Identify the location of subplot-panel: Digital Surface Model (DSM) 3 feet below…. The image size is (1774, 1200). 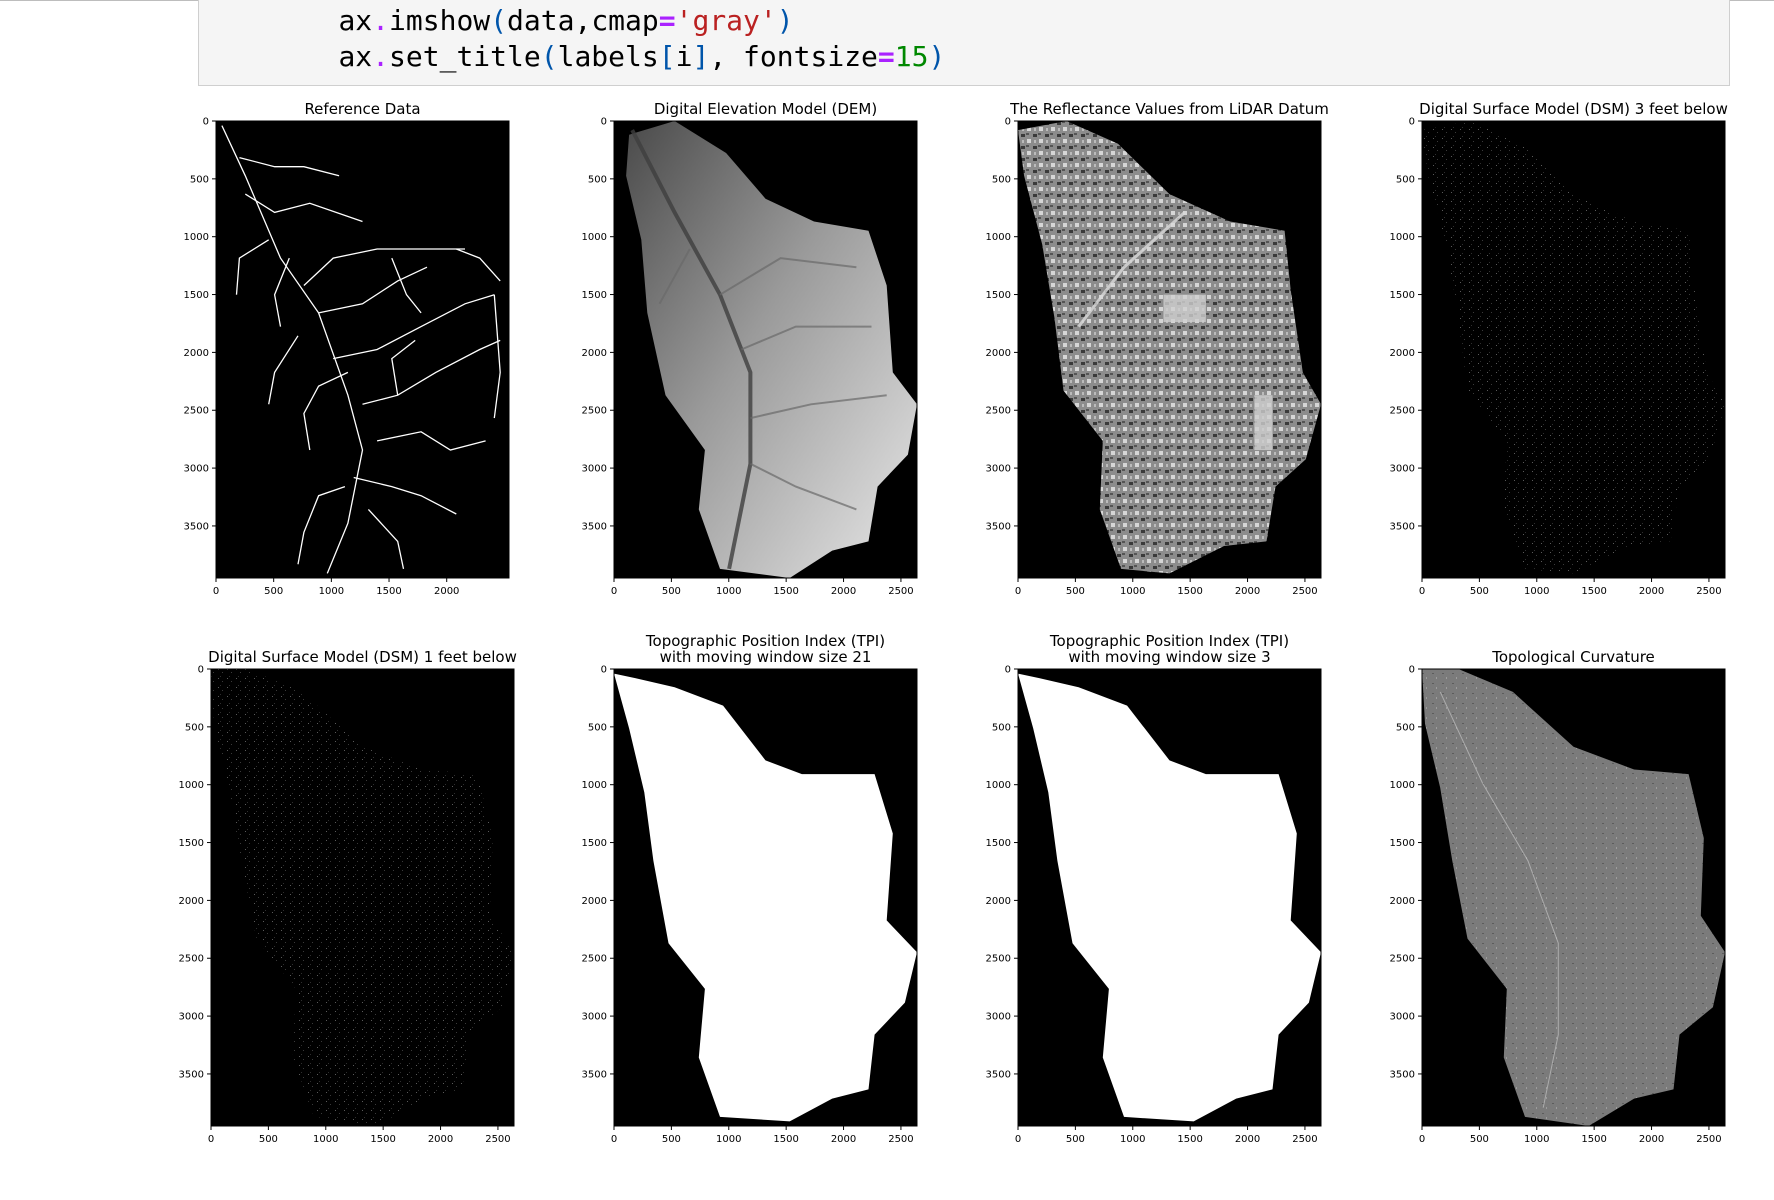
(1559, 348).